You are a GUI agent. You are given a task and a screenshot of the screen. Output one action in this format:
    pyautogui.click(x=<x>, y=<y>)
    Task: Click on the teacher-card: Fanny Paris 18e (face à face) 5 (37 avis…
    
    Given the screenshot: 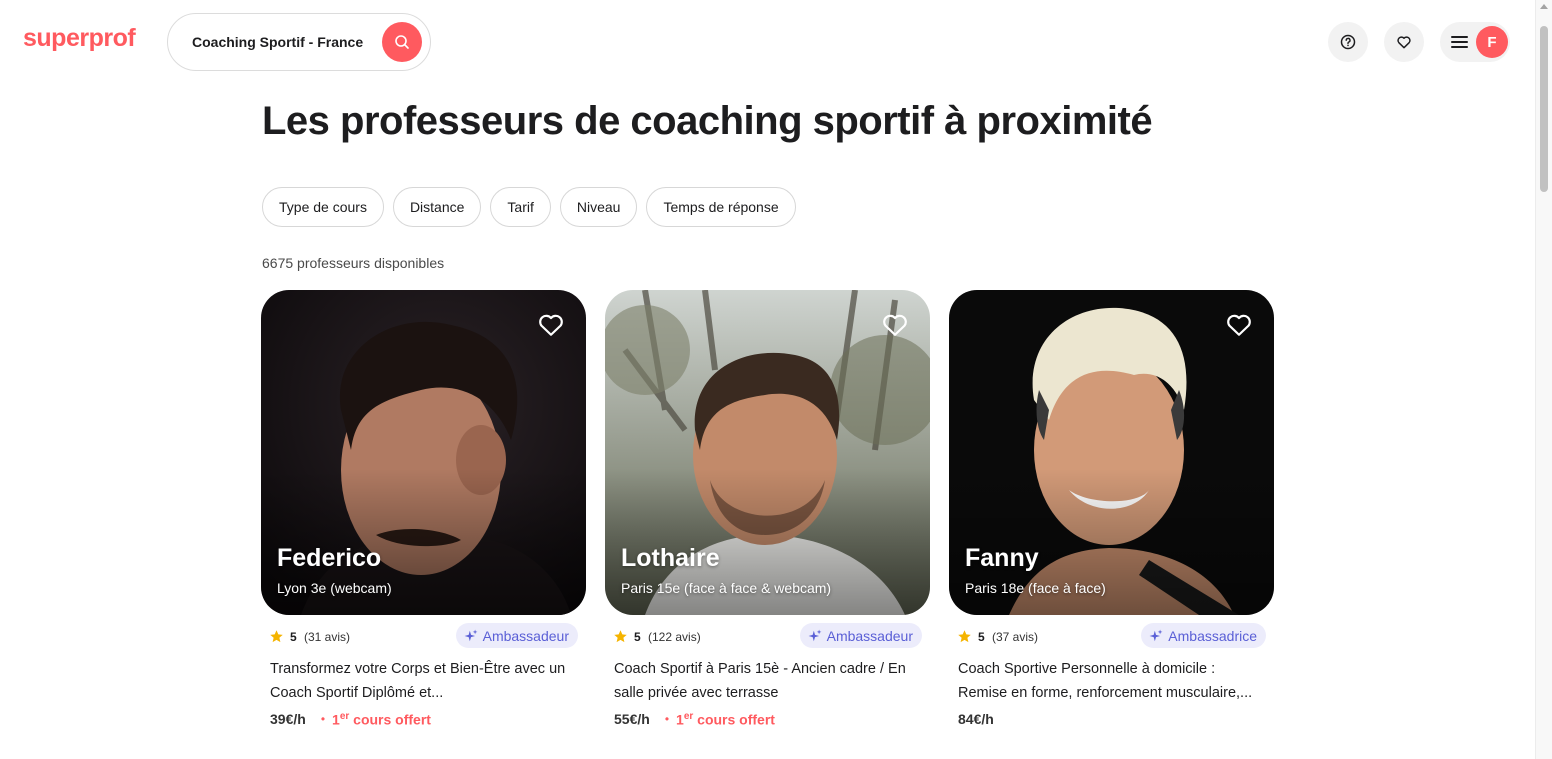 What is the action you would take?
    pyautogui.click(x=1111, y=510)
    